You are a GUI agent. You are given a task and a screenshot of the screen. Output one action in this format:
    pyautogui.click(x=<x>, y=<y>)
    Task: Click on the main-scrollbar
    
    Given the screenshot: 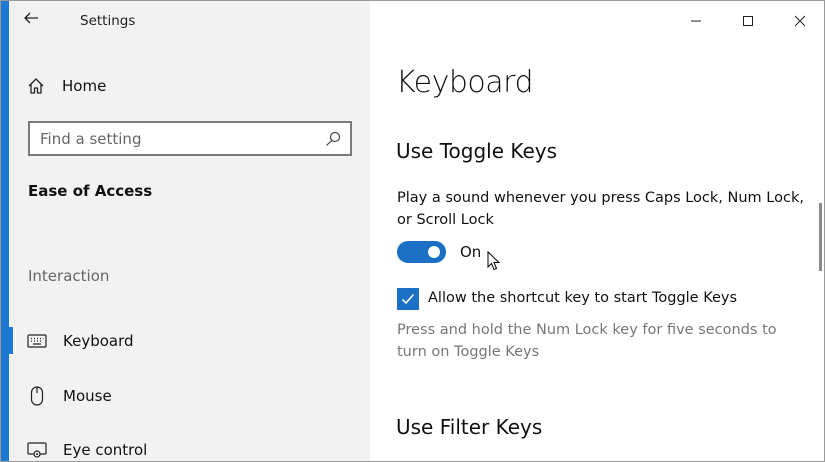 What is the action you would take?
    pyautogui.click(x=820, y=237)
    